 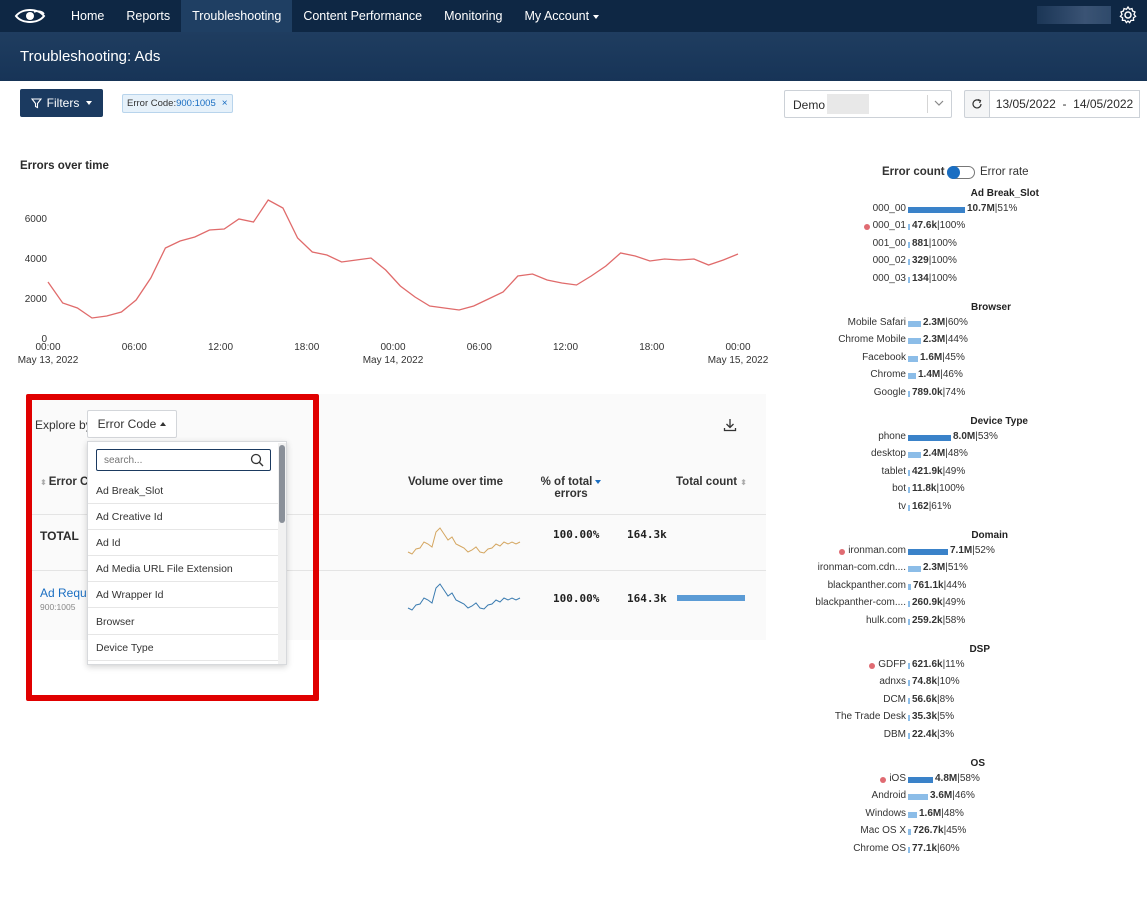 I want to click on breakdown-item-percent: 3%, so click(x=947, y=734).